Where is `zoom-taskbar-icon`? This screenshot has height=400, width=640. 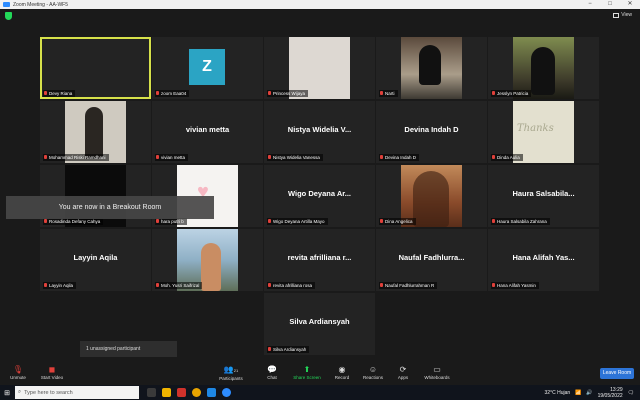
zoom-taskbar-icon is located at coordinates (226, 392).